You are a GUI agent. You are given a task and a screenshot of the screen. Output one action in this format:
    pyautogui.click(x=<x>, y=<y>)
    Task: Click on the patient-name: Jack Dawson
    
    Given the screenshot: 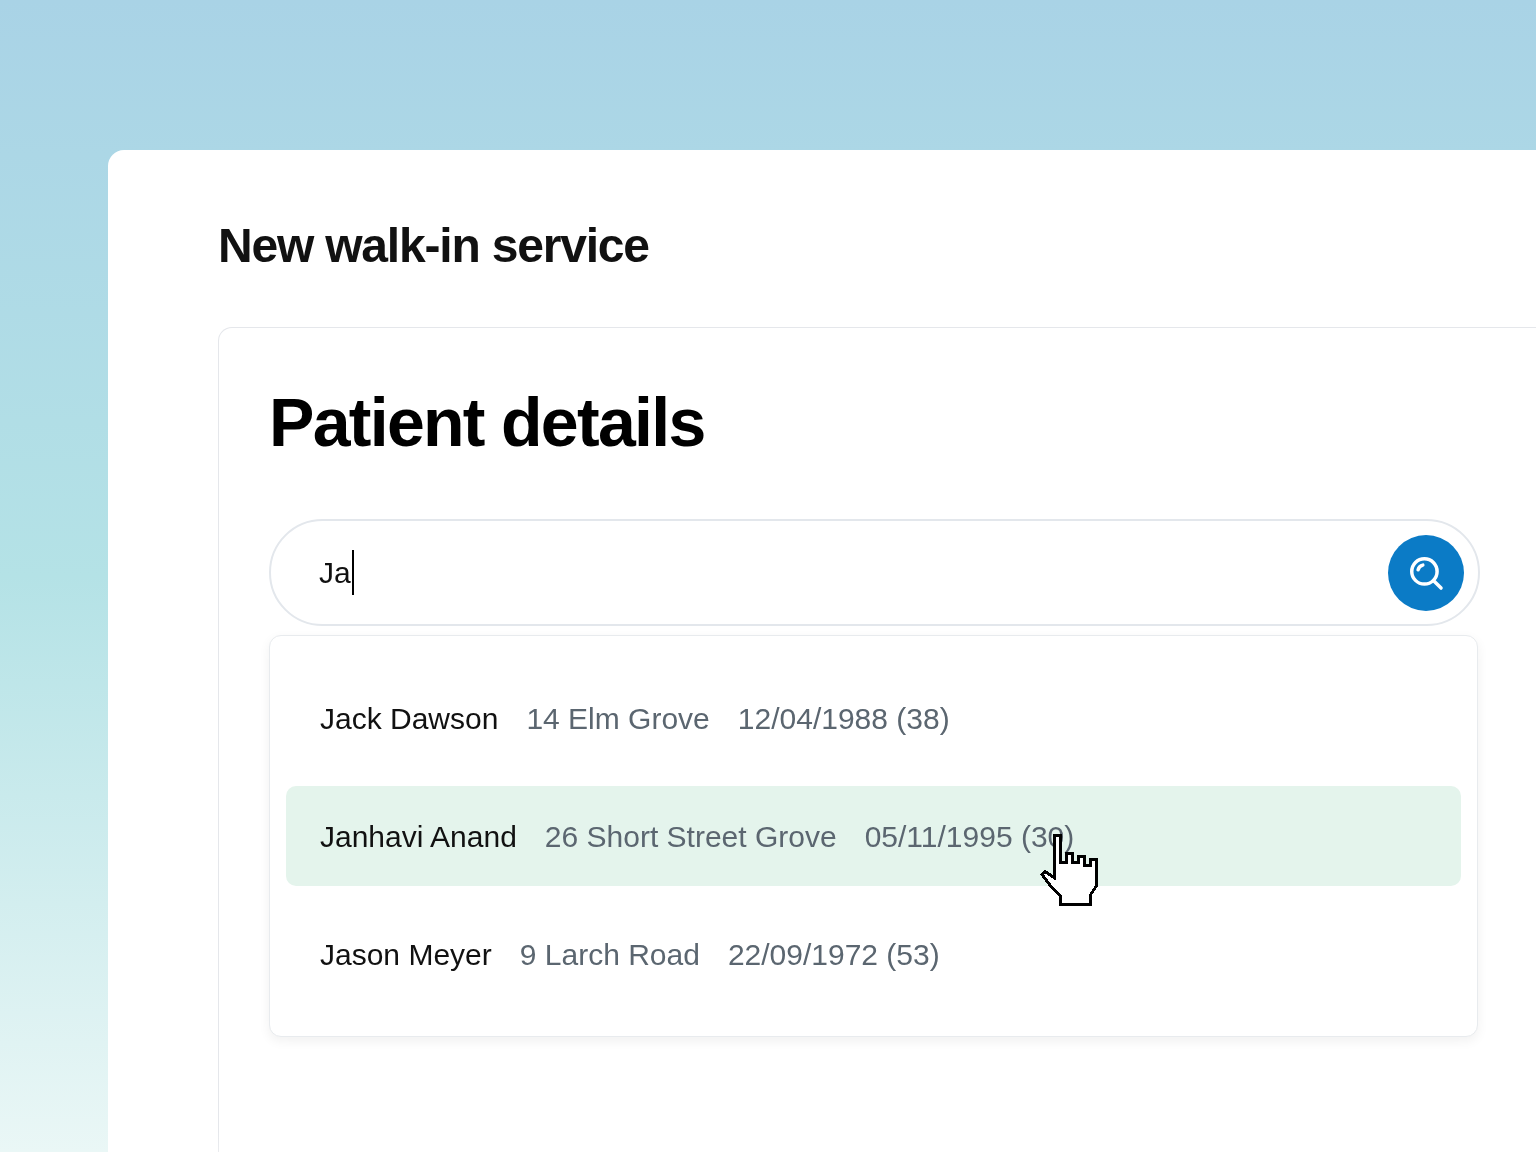 What is the action you would take?
    pyautogui.click(x=409, y=718)
    